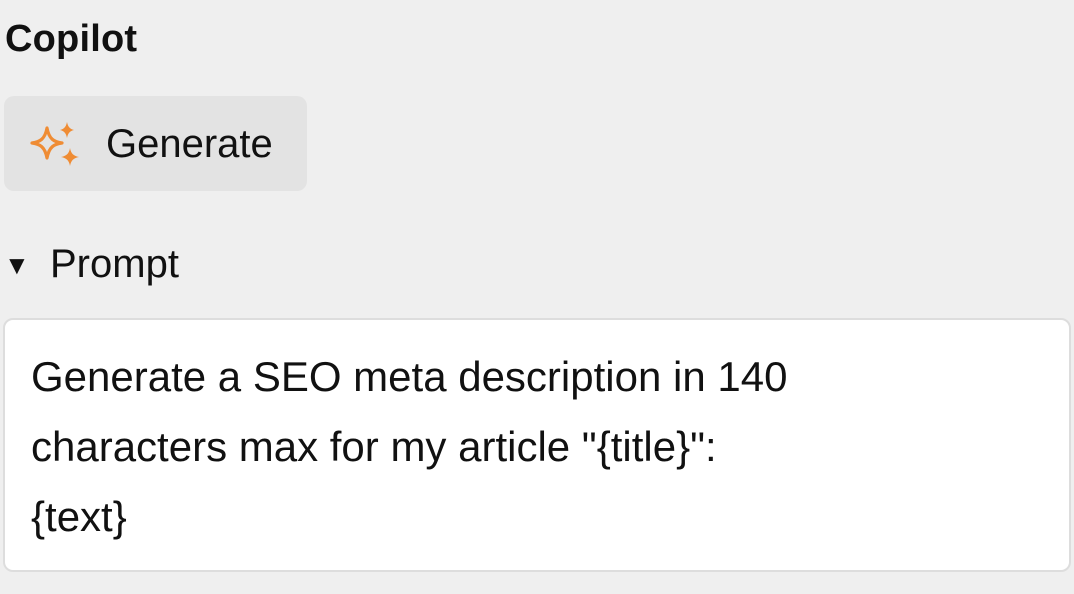 The height and width of the screenshot is (594, 1074). I want to click on prompt-label: Prompt, so click(114, 264).